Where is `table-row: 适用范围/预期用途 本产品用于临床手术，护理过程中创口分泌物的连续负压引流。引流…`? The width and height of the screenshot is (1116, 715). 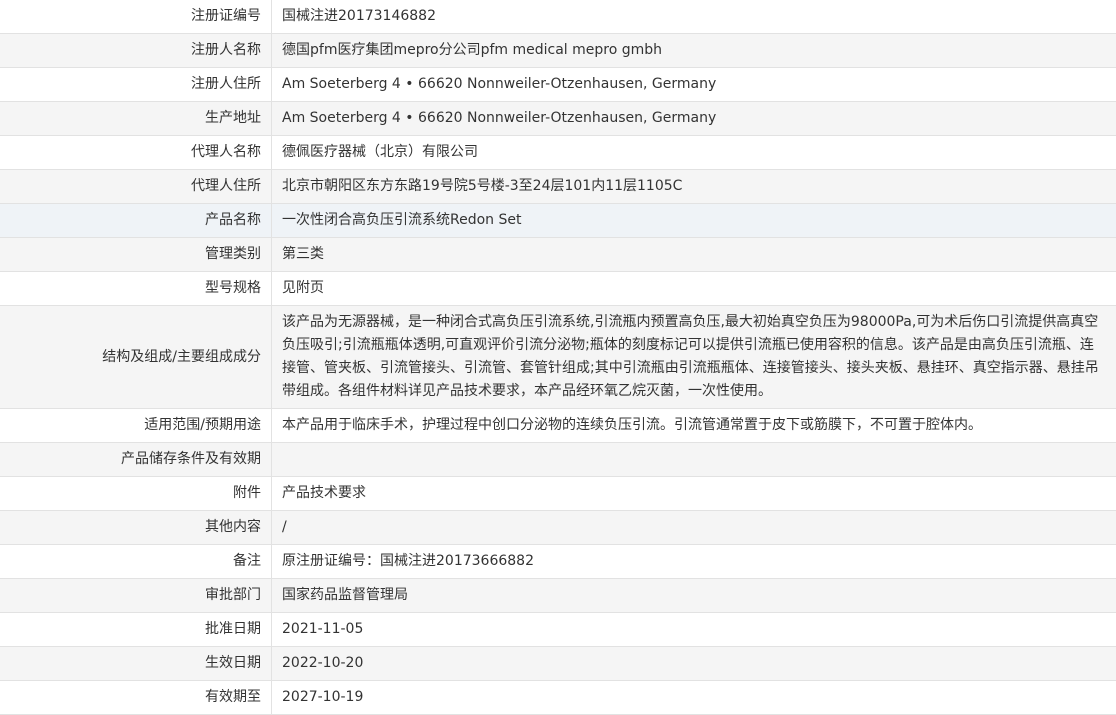 table-row: 适用范围/预期用途 本产品用于临床手术，护理过程中创口分泌物的连续负压引流。引流… is located at coordinates (558, 426).